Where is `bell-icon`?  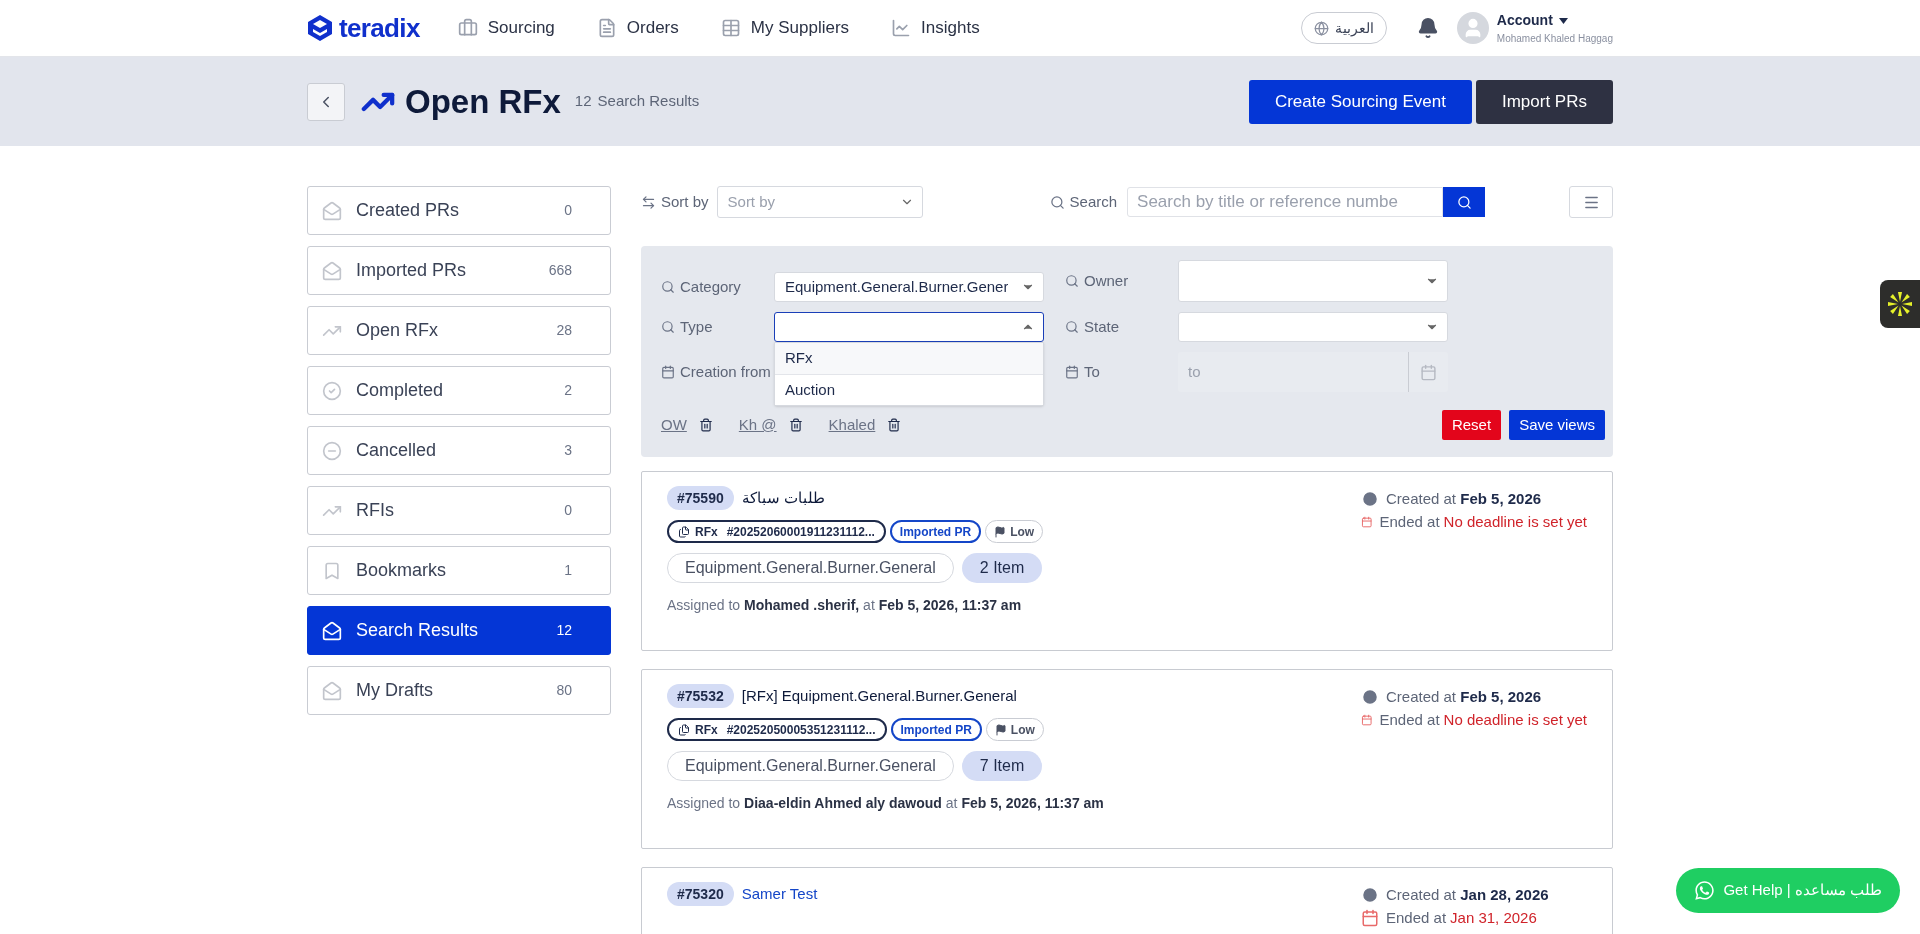 bell-icon is located at coordinates (1427, 28).